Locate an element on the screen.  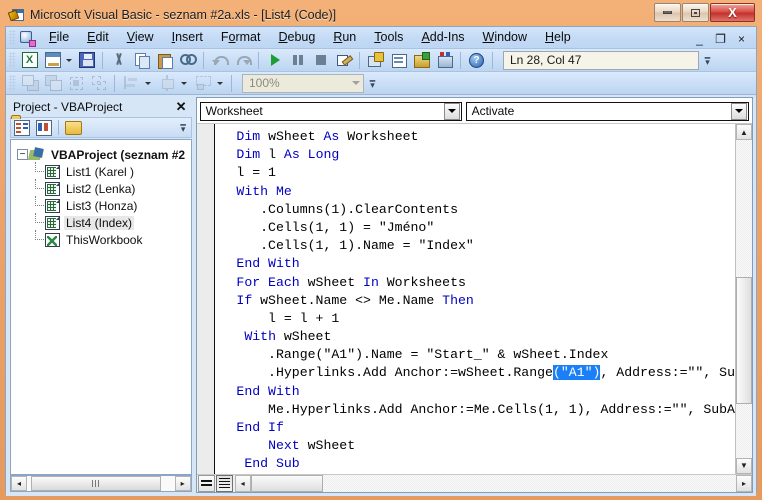
tree-item-list1: List1 (Karel ) is located at coordinates (101, 171).